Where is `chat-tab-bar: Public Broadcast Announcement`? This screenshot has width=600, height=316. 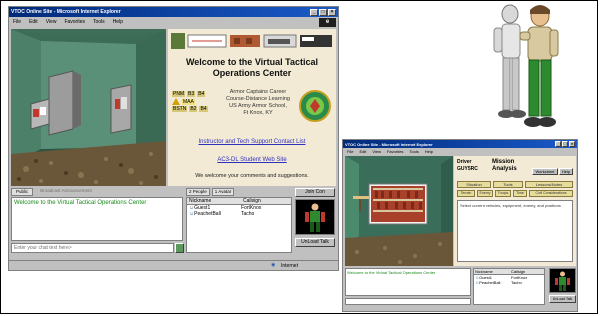 chat-tab-bar: Public Broadcast Announcement is located at coordinates (97, 192).